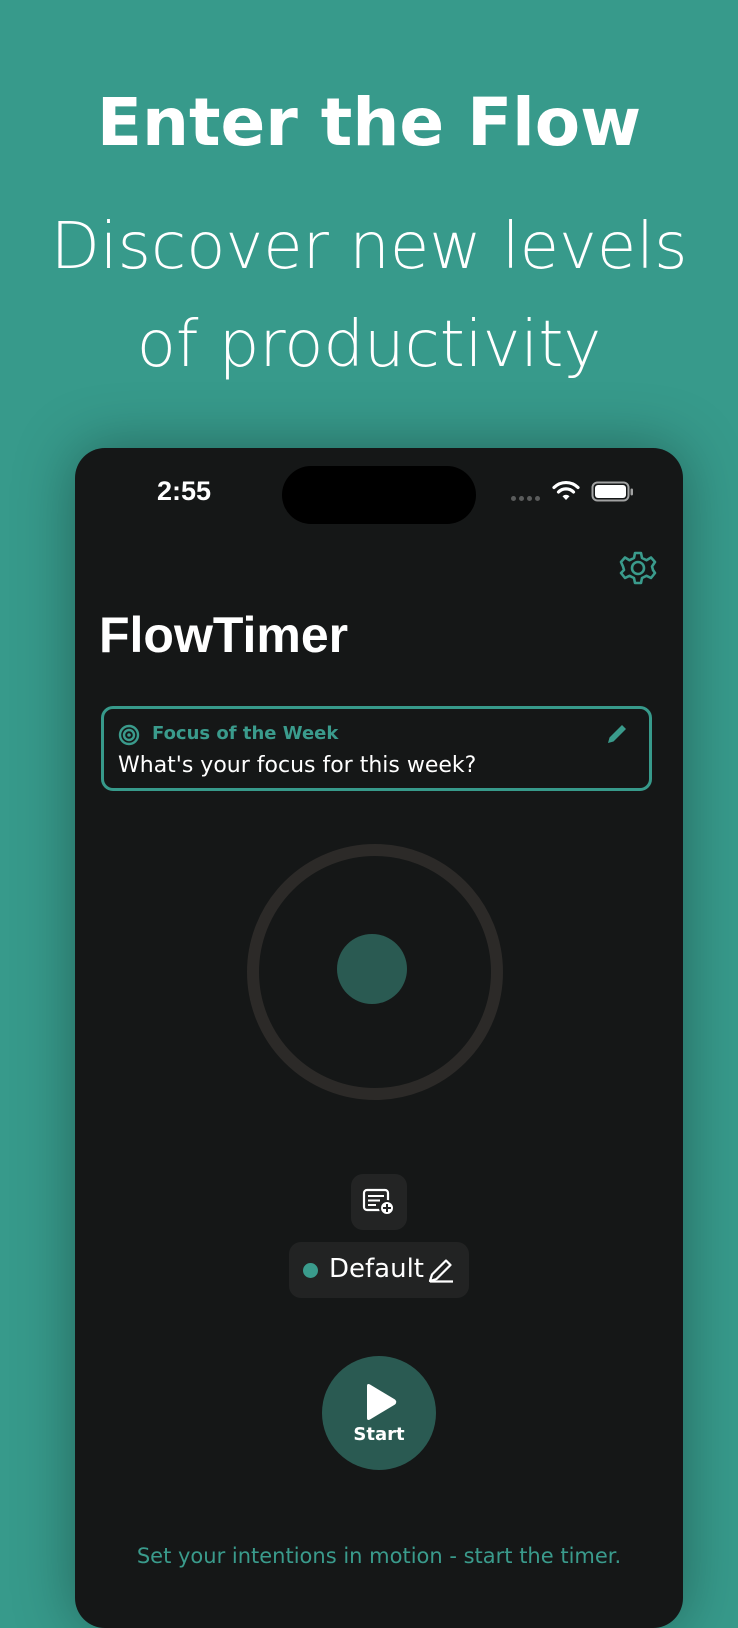 Image resolution: width=738 pixels, height=1628 pixels. I want to click on focus-label: Focus of the Week, so click(245, 733).